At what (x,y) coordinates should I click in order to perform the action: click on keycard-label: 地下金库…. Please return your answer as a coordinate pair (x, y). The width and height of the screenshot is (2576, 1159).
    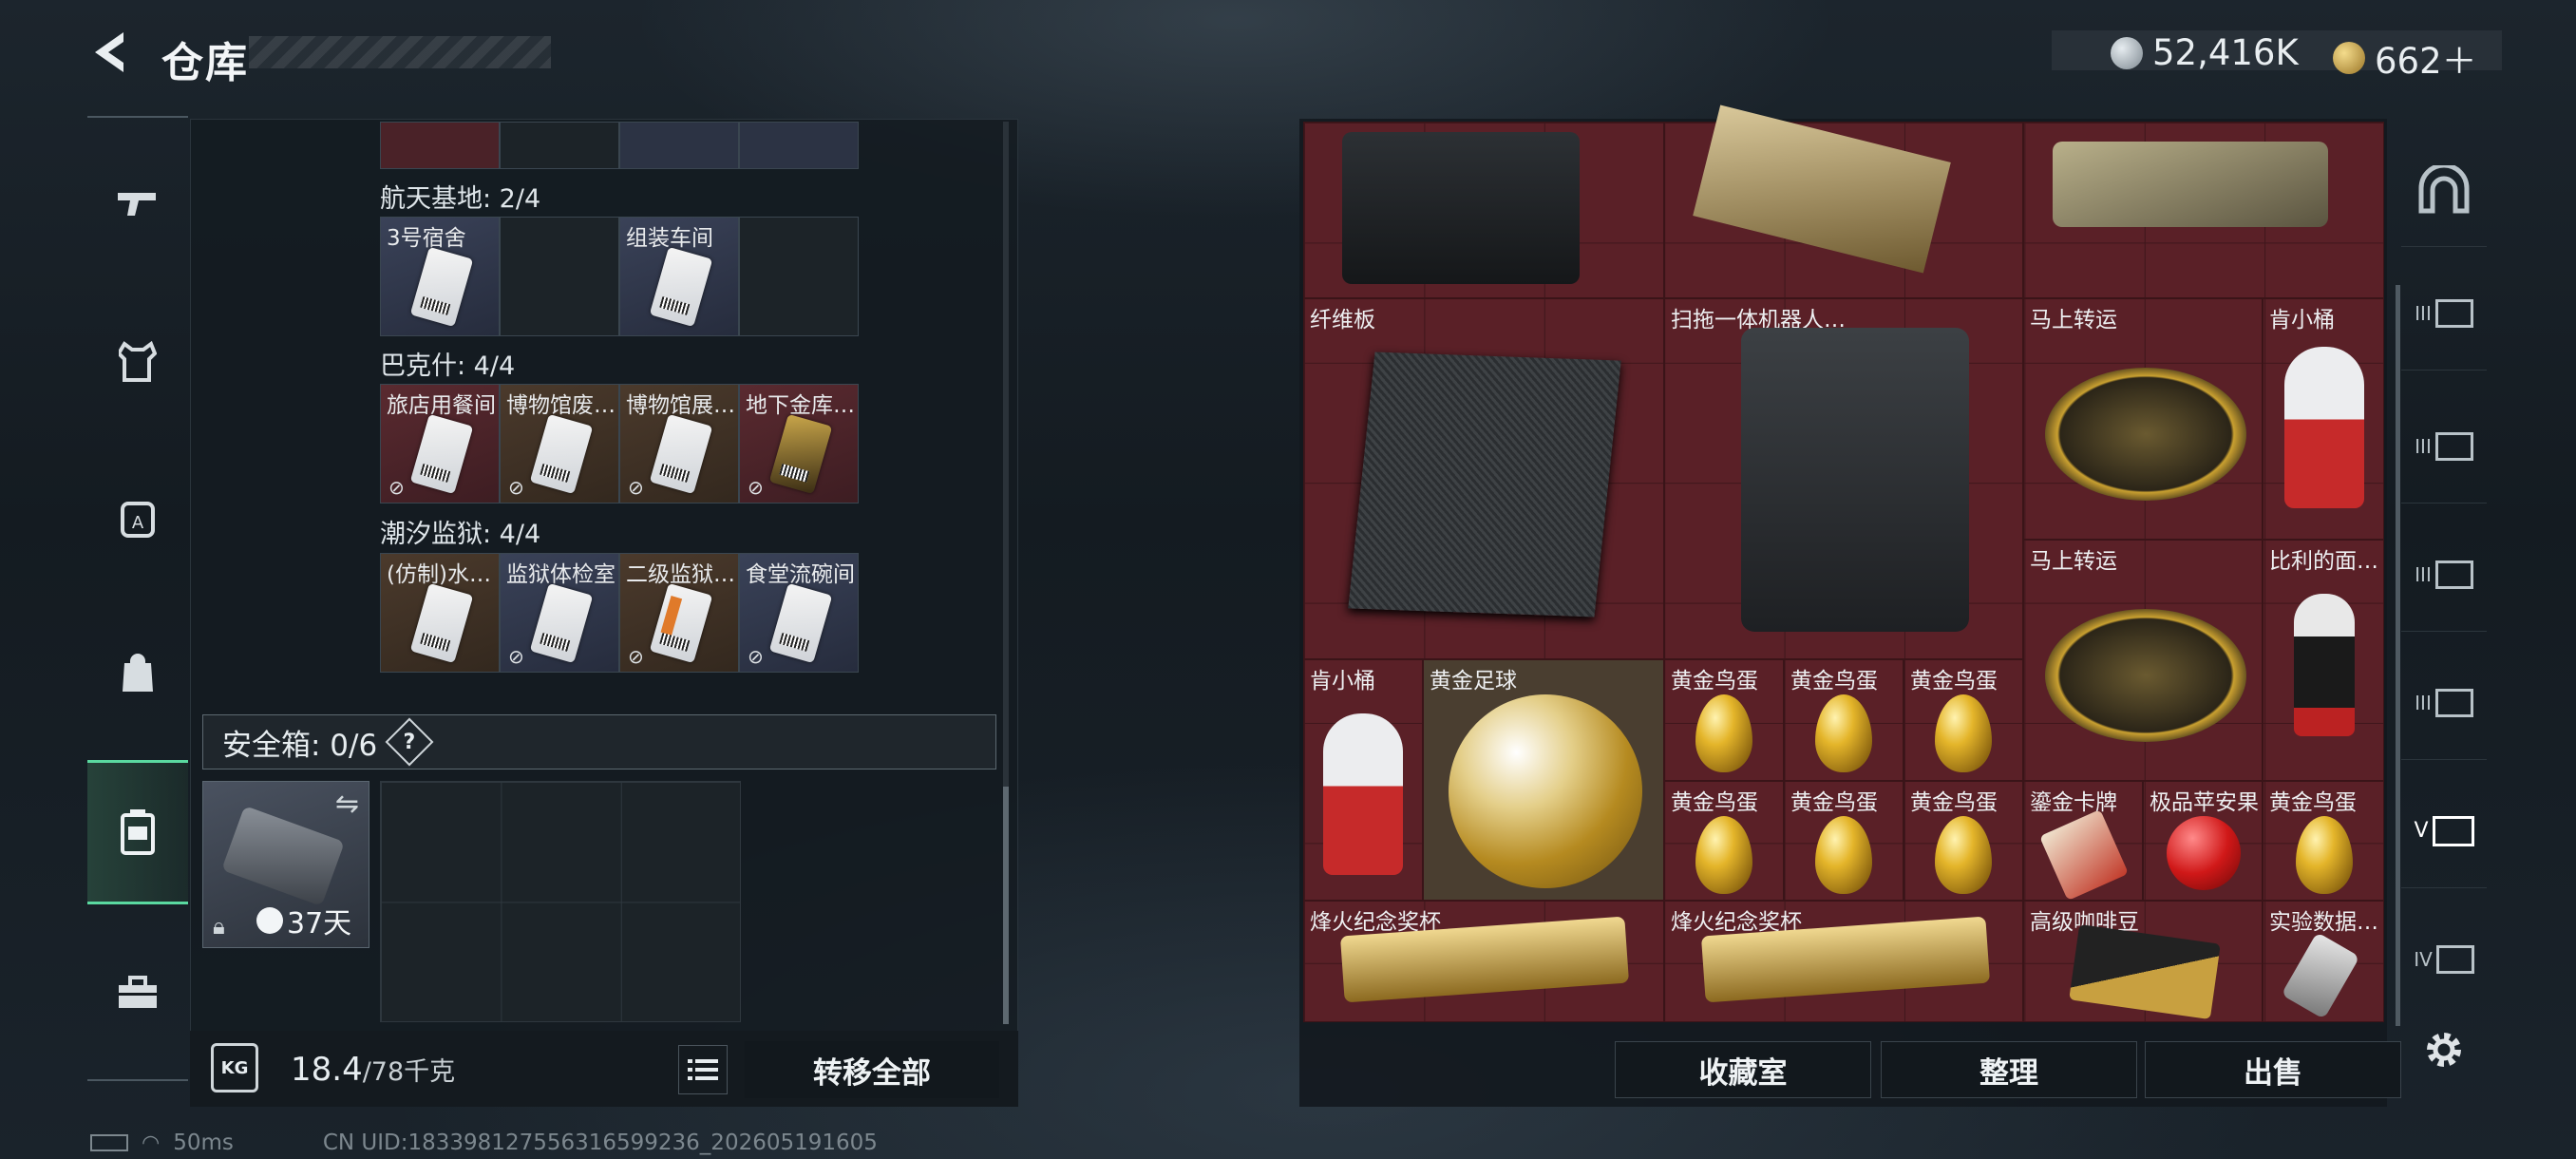
    Looking at the image, I should click on (800, 405).